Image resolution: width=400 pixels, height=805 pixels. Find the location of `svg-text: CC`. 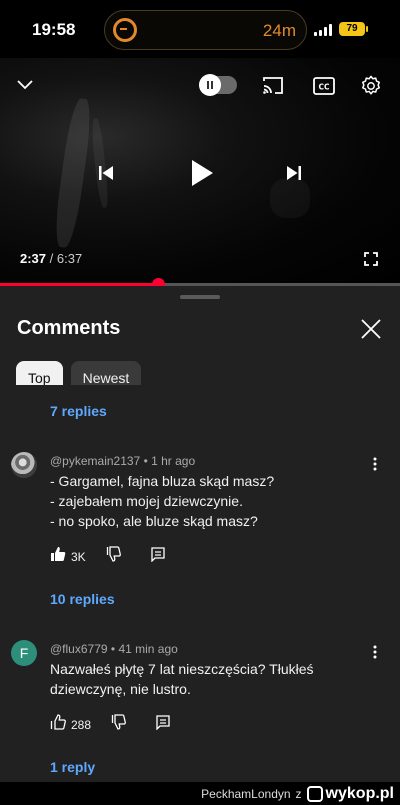

svg-text: CC is located at coordinates (324, 87).